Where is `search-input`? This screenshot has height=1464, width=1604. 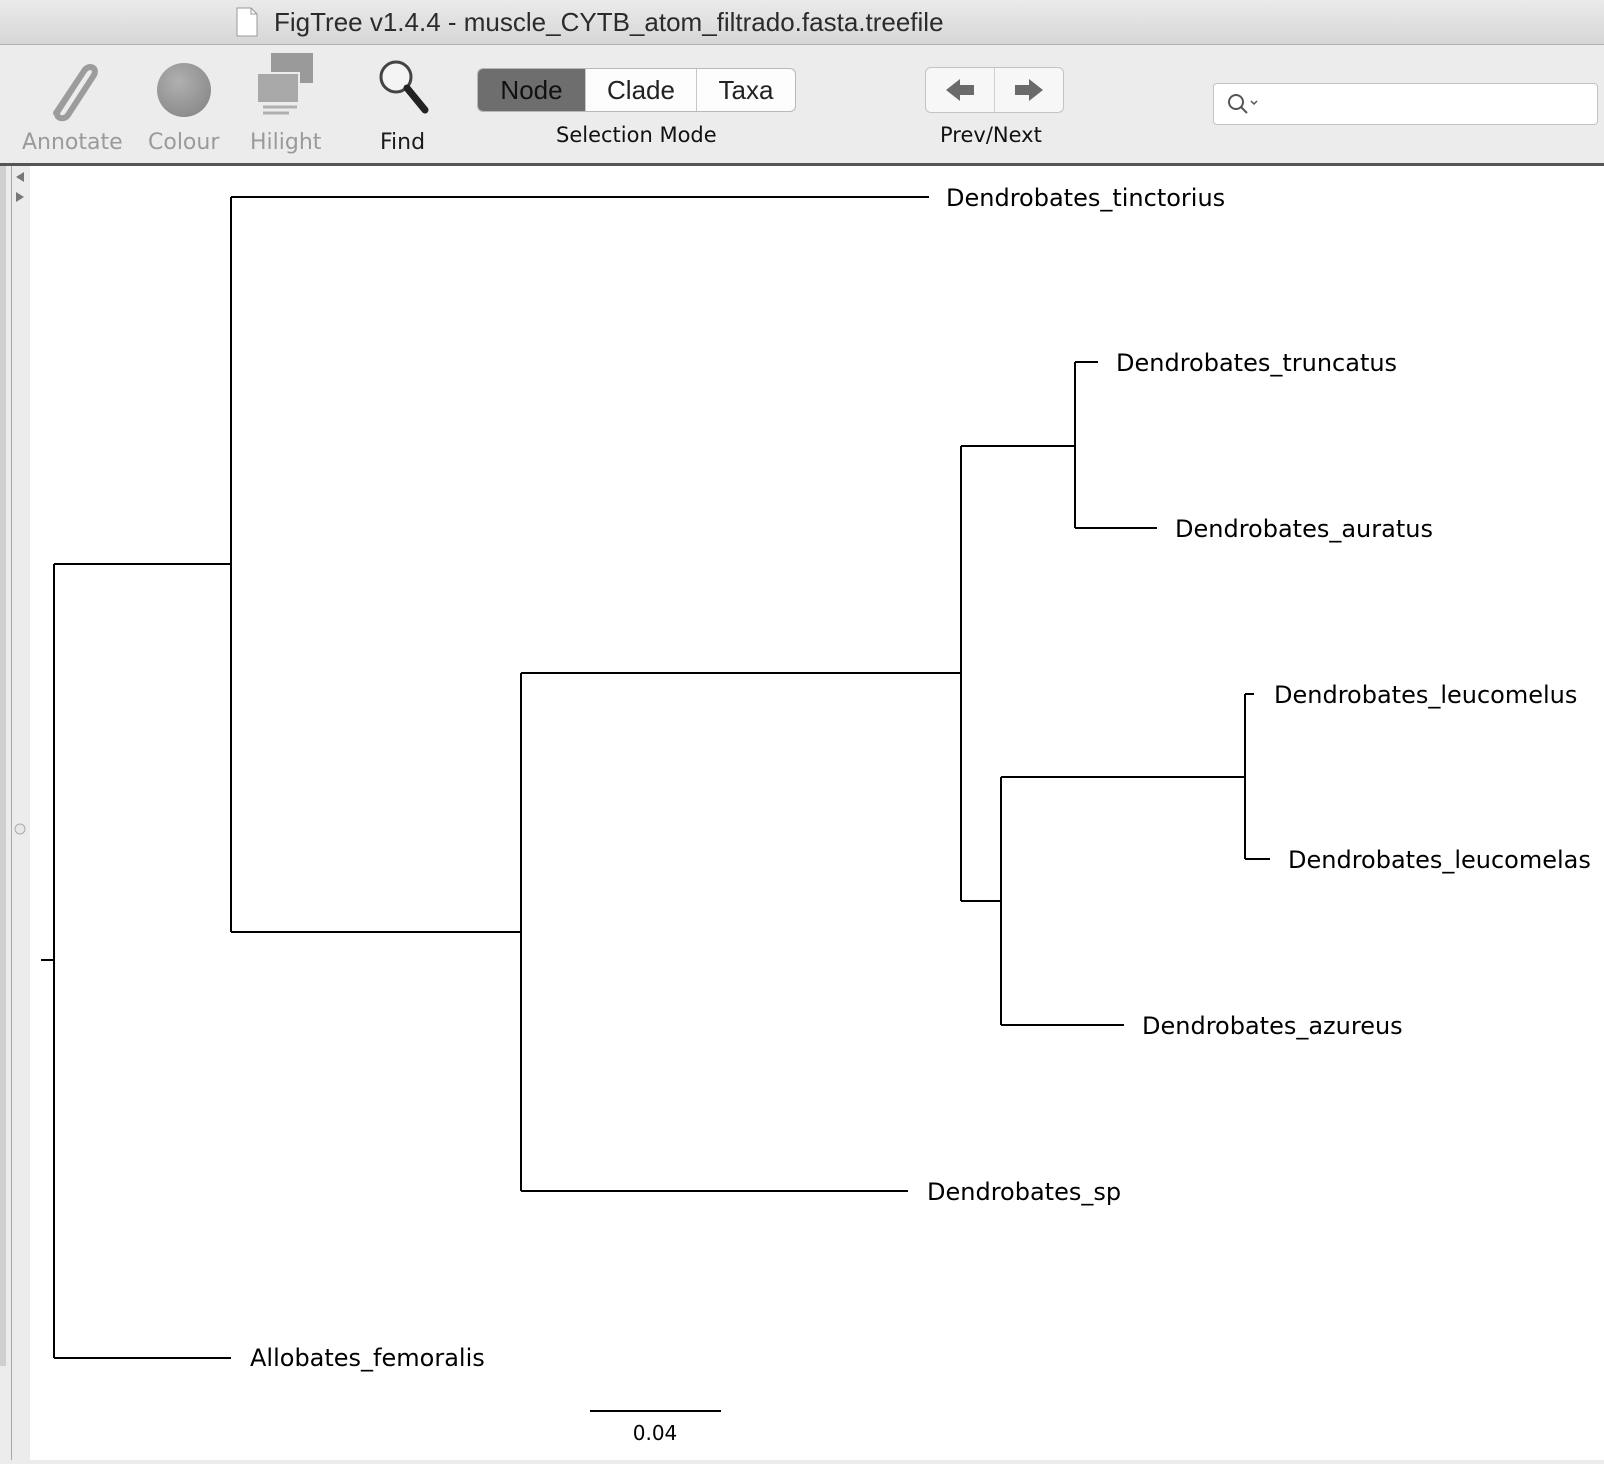 search-input is located at coordinates (1424, 104).